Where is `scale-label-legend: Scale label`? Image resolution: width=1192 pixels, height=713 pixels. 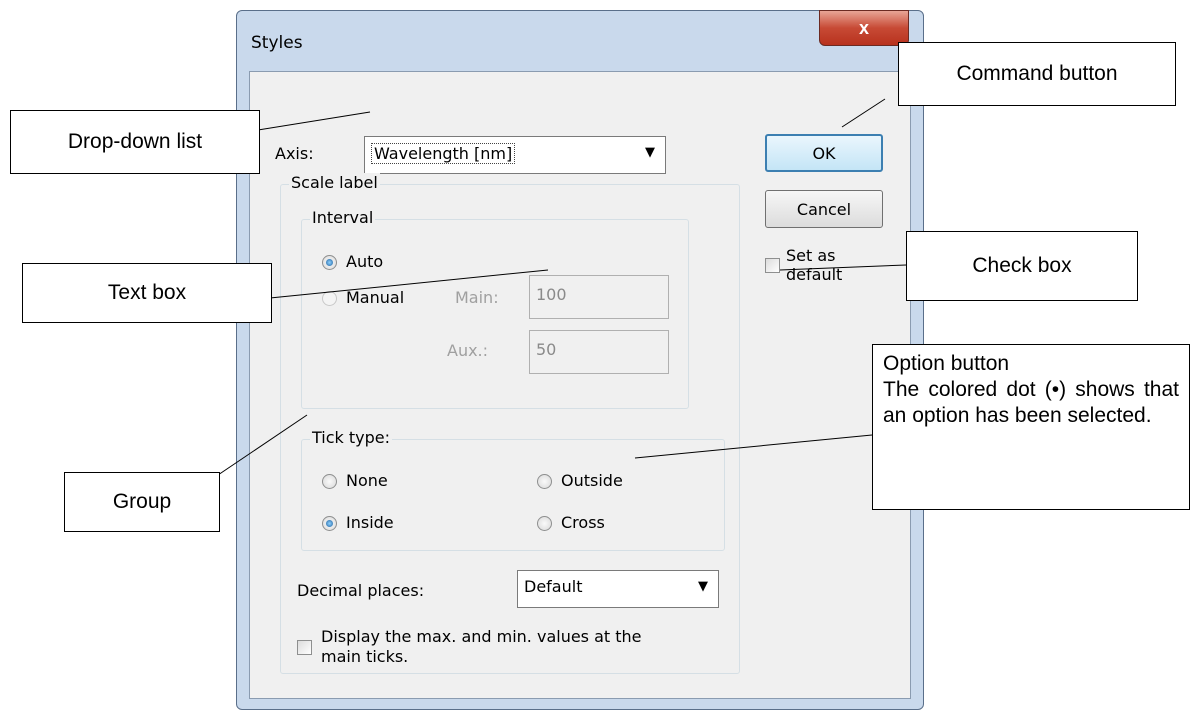
scale-label-legend: Scale label is located at coordinates (334, 182).